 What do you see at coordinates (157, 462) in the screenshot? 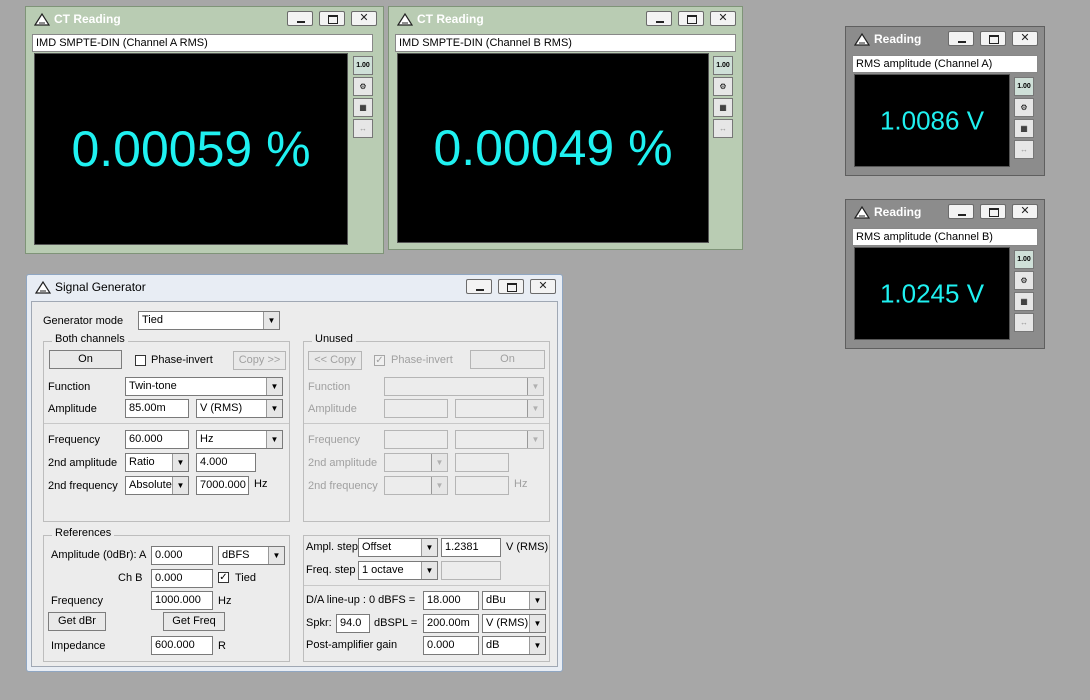
I see `second-amplitude-mode-dropdown: Ratio` at bounding box center [157, 462].